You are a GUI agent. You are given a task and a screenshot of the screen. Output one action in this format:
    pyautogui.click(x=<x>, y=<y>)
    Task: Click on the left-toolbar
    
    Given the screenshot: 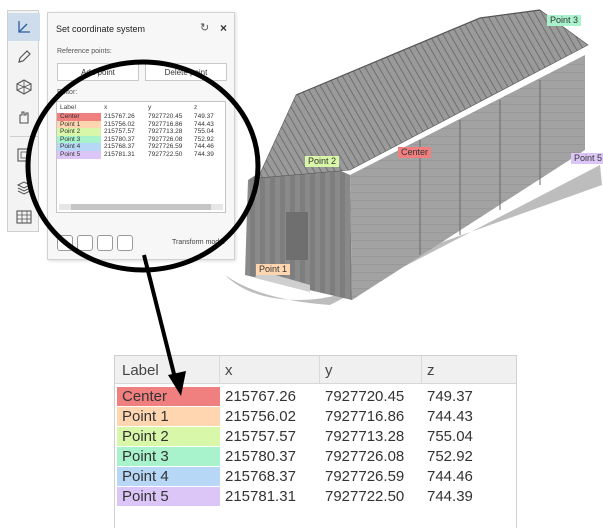 What is the action you would take?
    pyautogui.click(x=23, y=121)
    